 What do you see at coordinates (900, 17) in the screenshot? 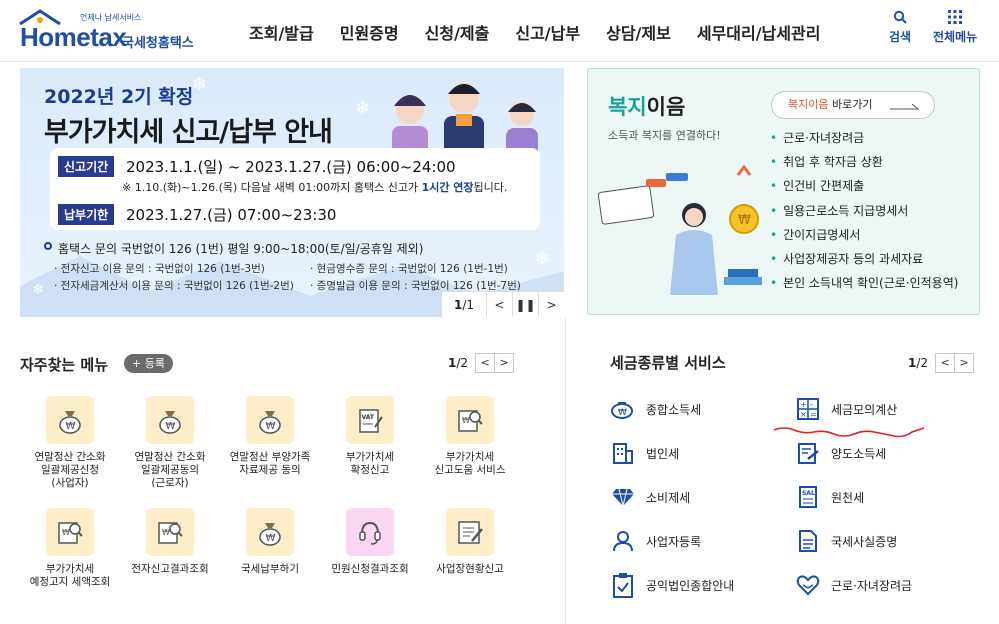
I see `search-icon` at bounding box center [900, 17].